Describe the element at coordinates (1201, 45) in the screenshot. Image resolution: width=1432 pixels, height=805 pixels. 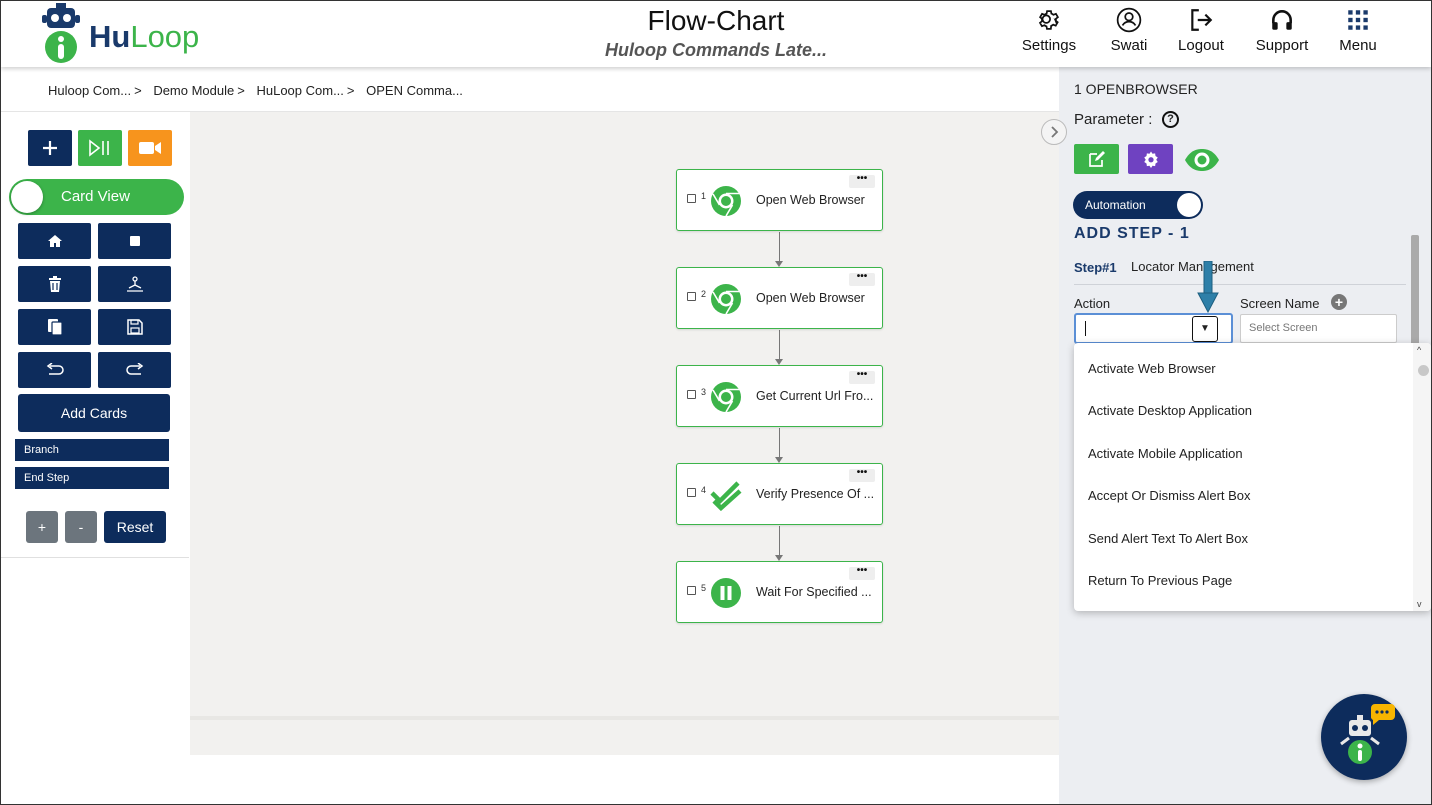
I see `logout-label: Logout` at that location.